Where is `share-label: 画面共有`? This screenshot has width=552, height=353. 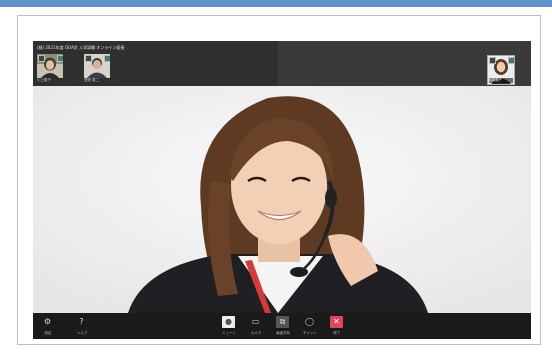
share-label: 画面共有 is located at coordinates (283, 333).